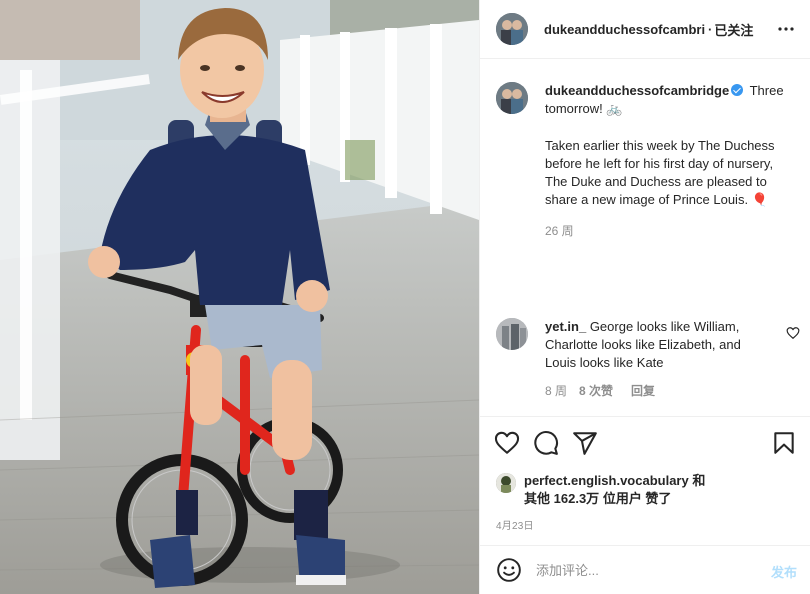  Describe the element at coordinates (793, 333) in the screenshot. I see `comment-heart-icon` at that location.